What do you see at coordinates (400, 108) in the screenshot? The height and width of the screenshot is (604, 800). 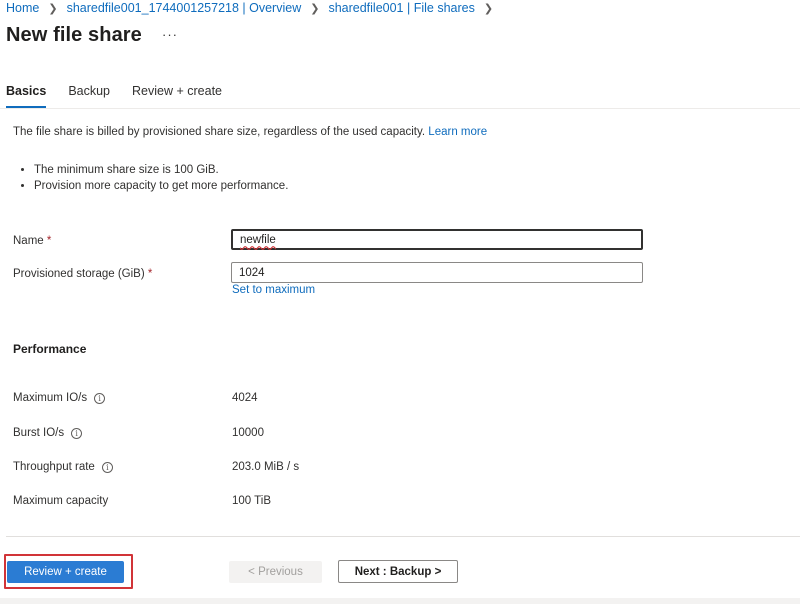 I see `tabs-divider` at bounding box center [400, 108].